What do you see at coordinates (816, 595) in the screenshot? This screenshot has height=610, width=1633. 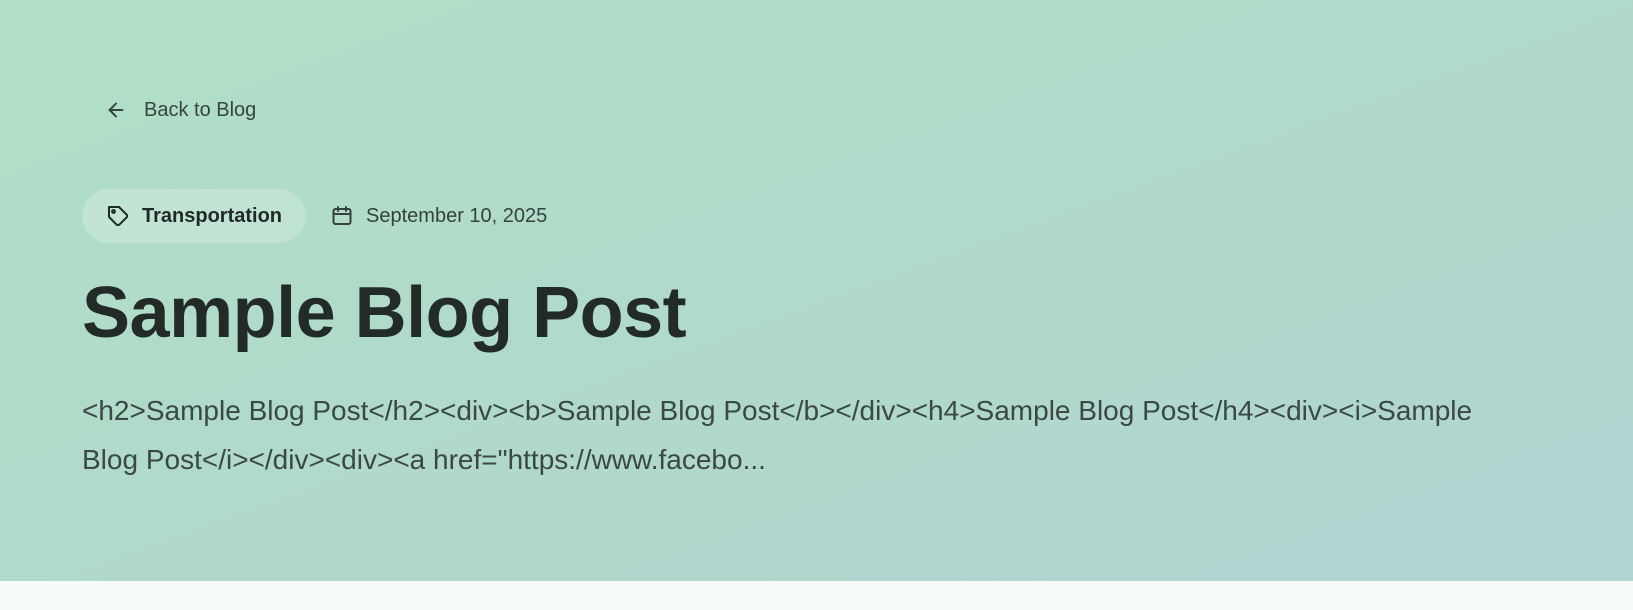 I see `page-content-area` at bounding box center [816, 595].